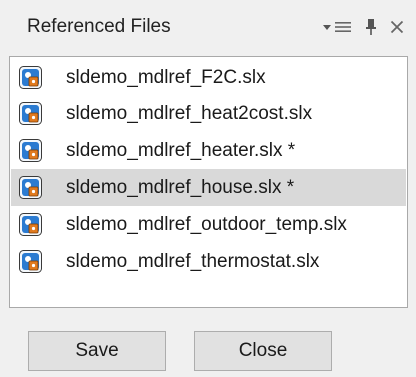 Image resolution: width=416 pixels, height=377 pixels. Describe the element at coordinates (99, 26) in the screenshot. I see `panel-title: Referenced Files` at that location.